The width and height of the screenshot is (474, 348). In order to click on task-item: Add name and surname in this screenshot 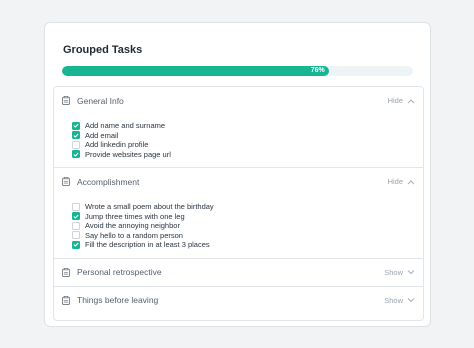, I will do `click(247, 126)`.